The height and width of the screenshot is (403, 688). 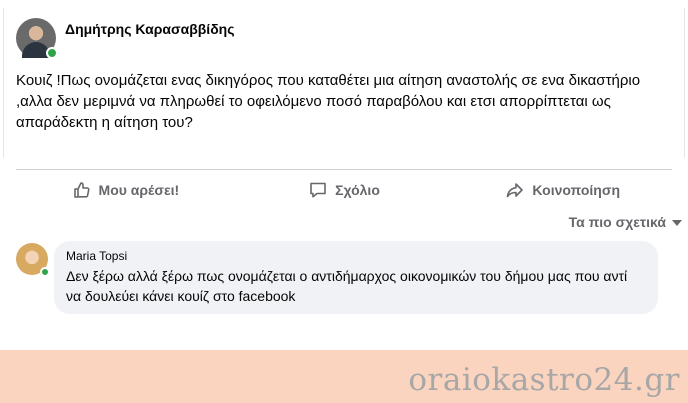 I want to click on comment-label: Σχόλιο, so click(x=357, y=190).